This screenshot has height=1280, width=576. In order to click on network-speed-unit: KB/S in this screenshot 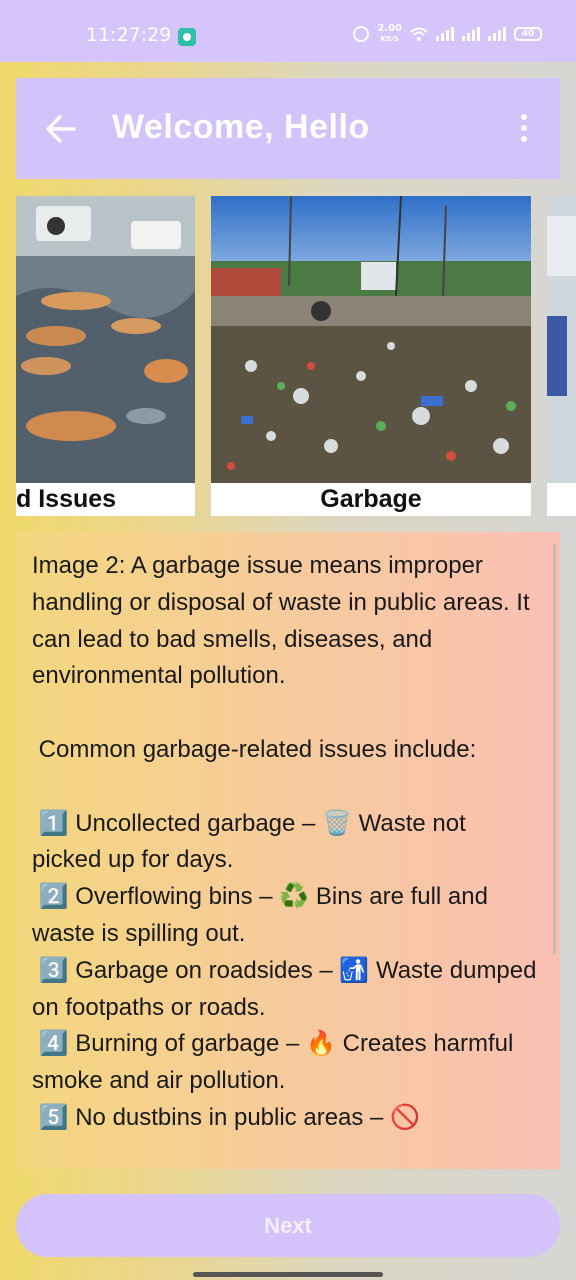, I will do `click(389, 39)`.